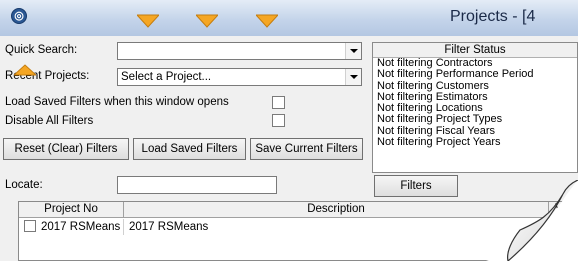 This screenshot has height=261, width=578. What do you see at coordinates (439, 142) in the screenshot?
I see `filter-status-item: Not filtering Project Years` at bounding box center [439, 142].